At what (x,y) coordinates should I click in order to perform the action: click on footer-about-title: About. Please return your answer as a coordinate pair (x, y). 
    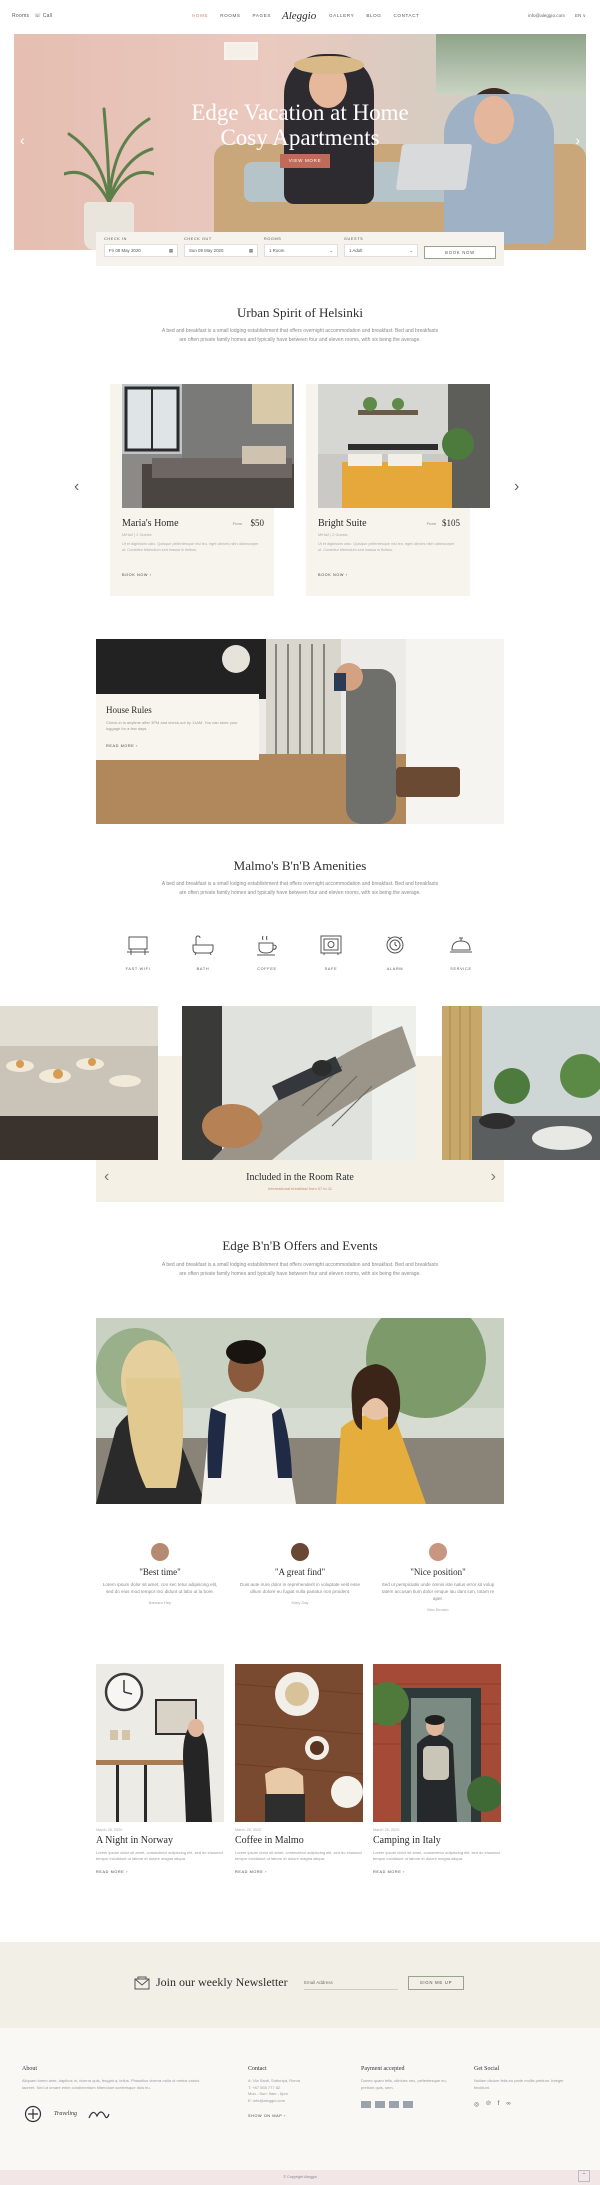
    Looking at the image, I should click on (29, 2069).